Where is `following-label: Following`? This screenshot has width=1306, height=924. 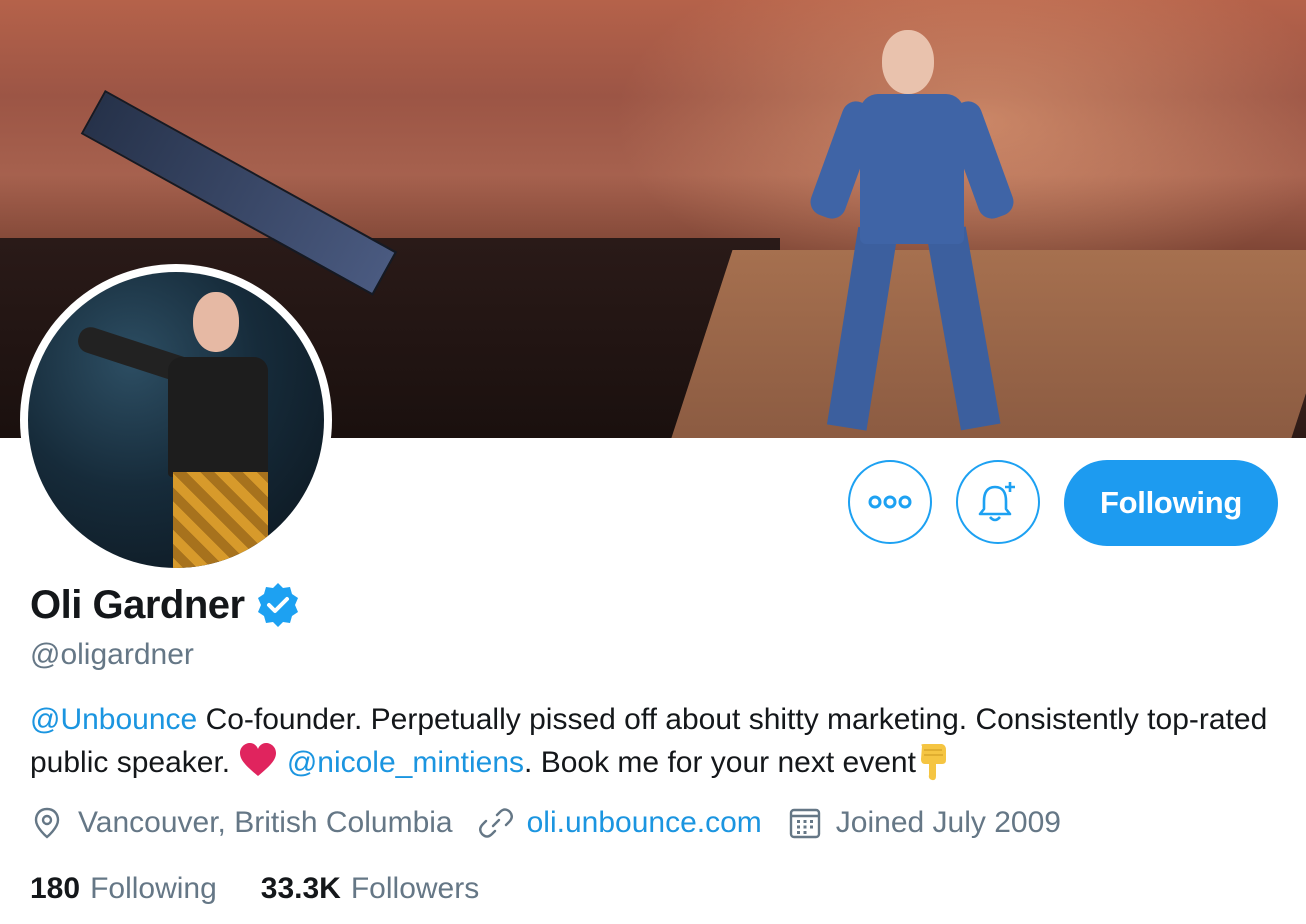
following-label: Following is located at coordinates (153, 888).